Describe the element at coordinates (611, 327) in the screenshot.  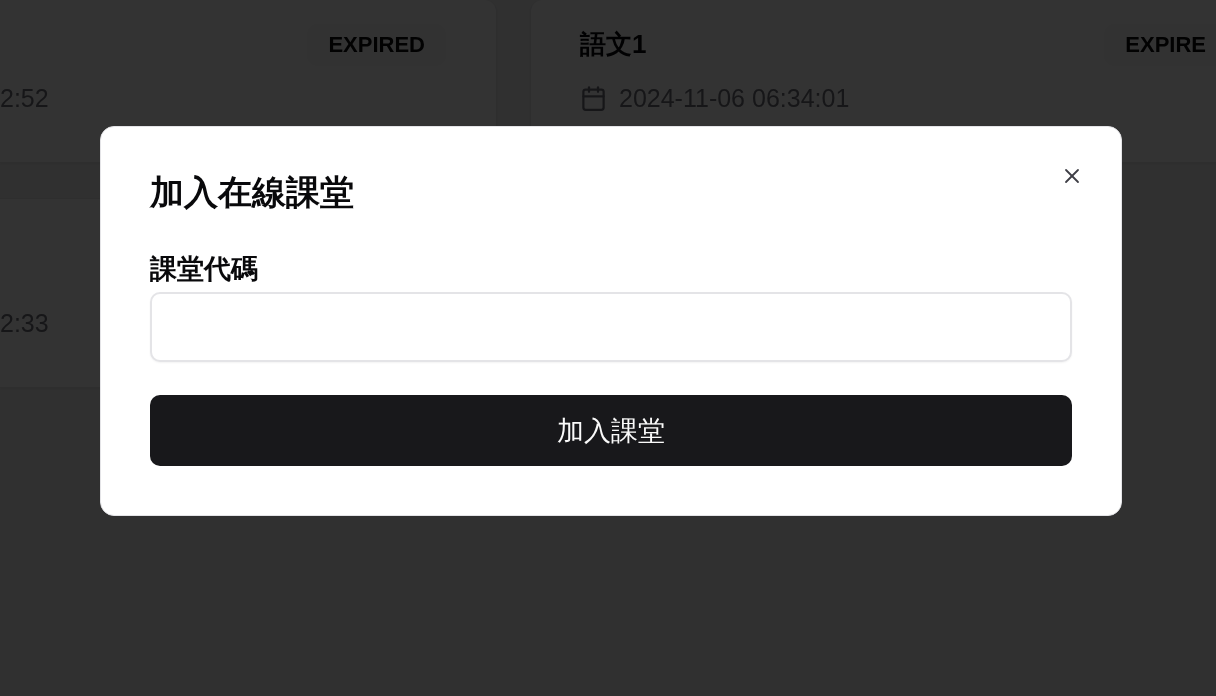
I see `class-code-input` at that location.